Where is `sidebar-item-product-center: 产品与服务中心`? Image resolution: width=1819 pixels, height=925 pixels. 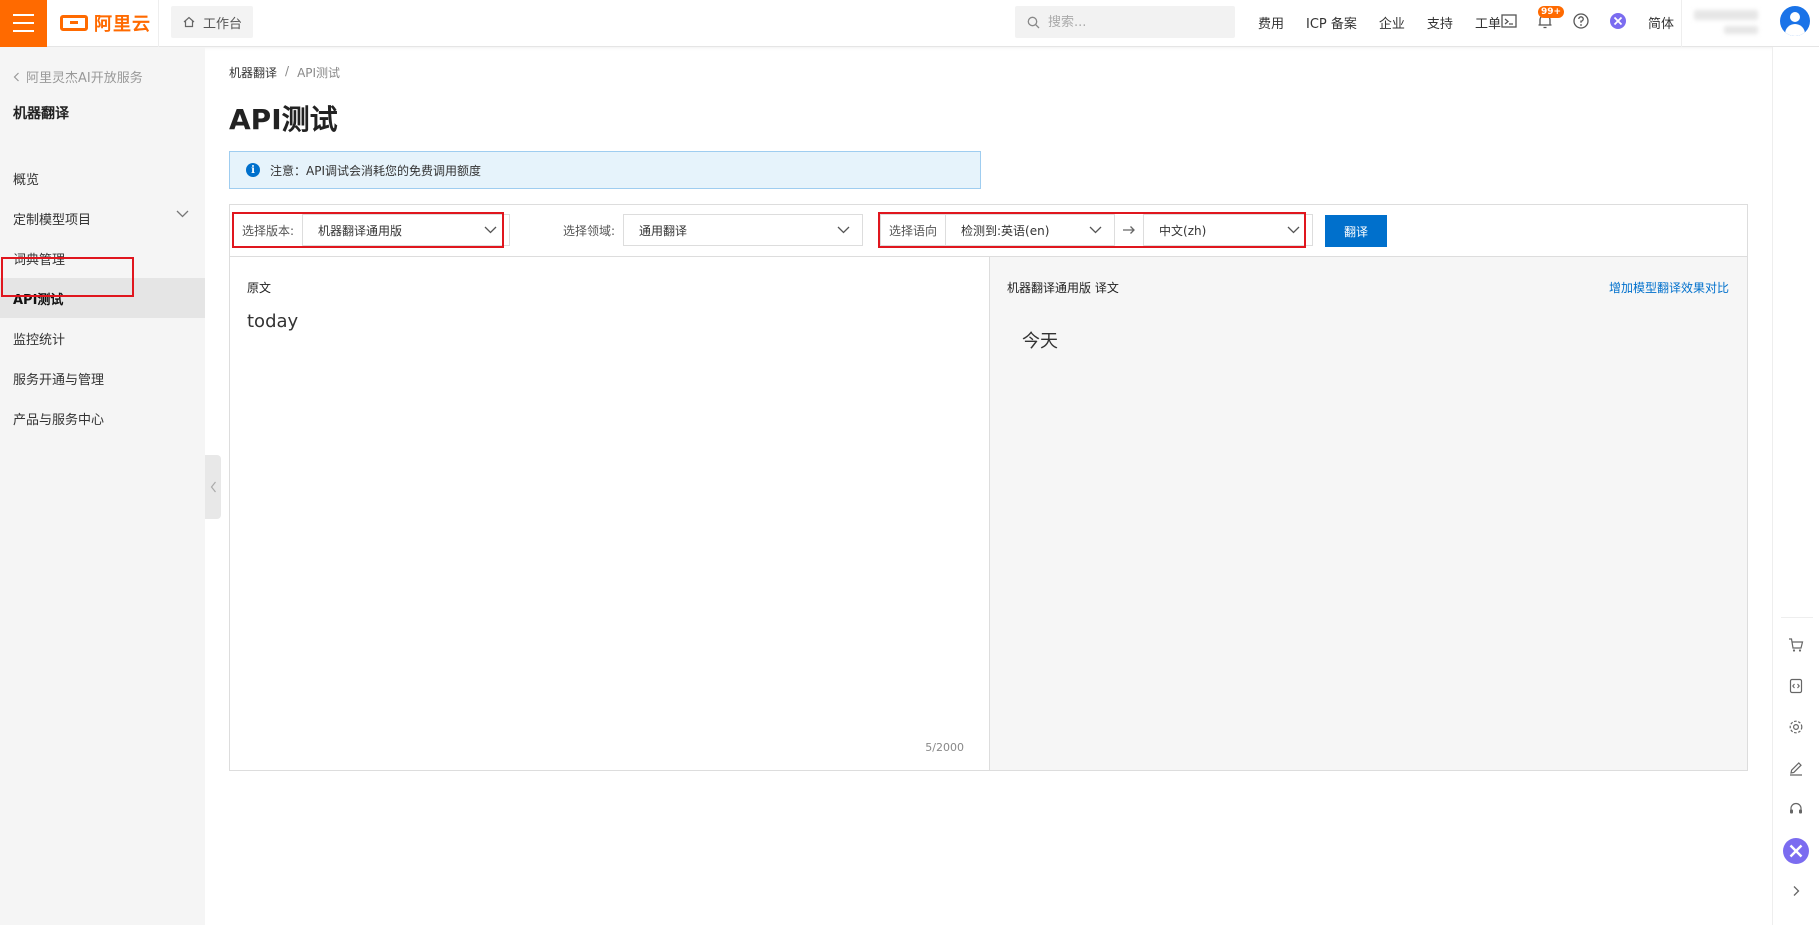 sidebar-item-product-center: 产品与服务中心 is located at coordinates (102, 418).